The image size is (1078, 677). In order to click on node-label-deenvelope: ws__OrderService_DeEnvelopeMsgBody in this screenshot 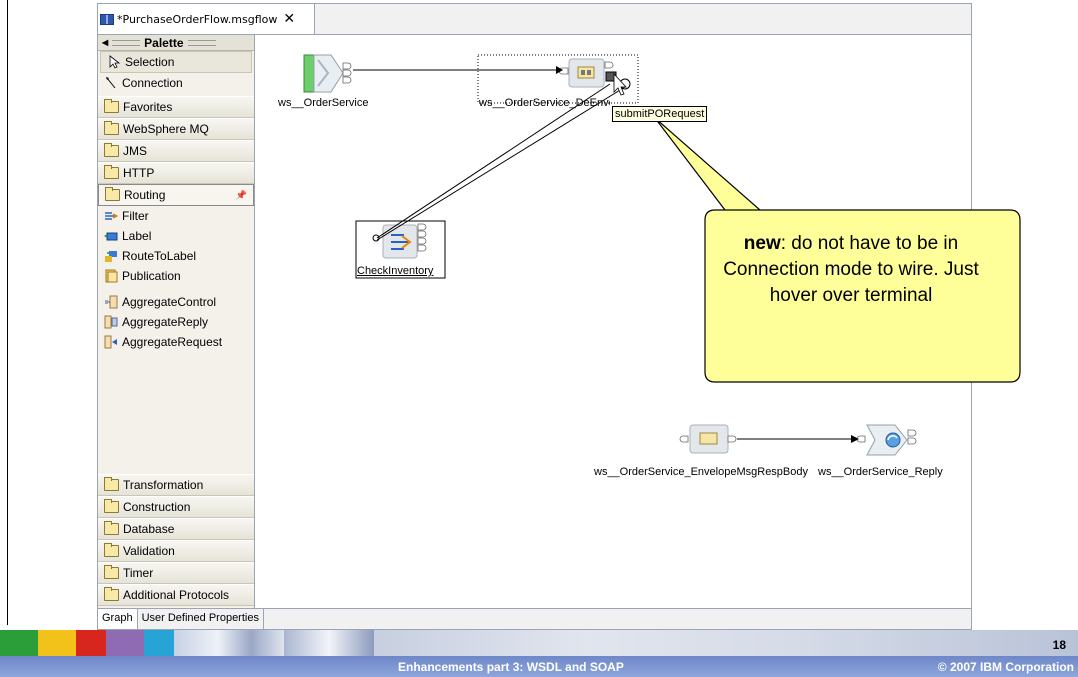, I will do `click(544, 103)`.